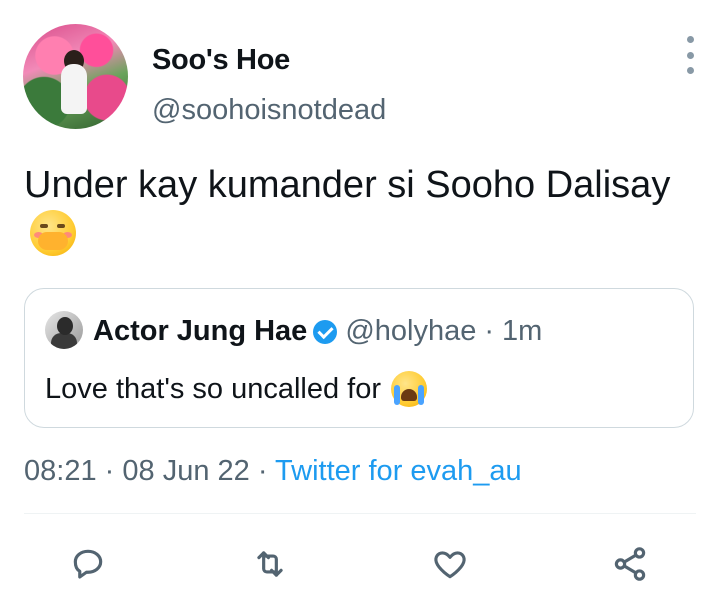  I want to click on tweet-meta: 08:21 · 08 Jun 22 · Twitter for evah_au, so click(273, 471).